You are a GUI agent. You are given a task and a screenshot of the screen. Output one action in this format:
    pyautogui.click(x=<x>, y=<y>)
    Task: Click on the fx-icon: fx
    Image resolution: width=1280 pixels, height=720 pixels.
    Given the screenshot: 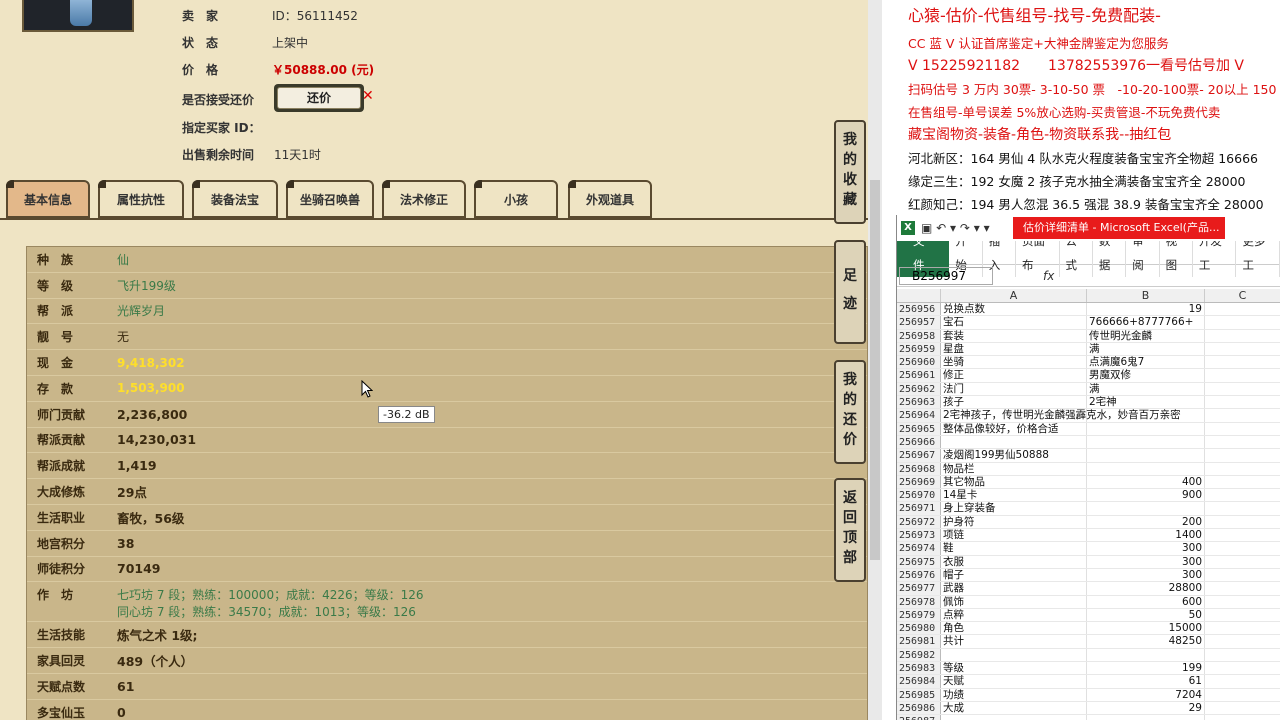 What is the action you would take?
    pyautogui.click(x=1048, y=276)
    